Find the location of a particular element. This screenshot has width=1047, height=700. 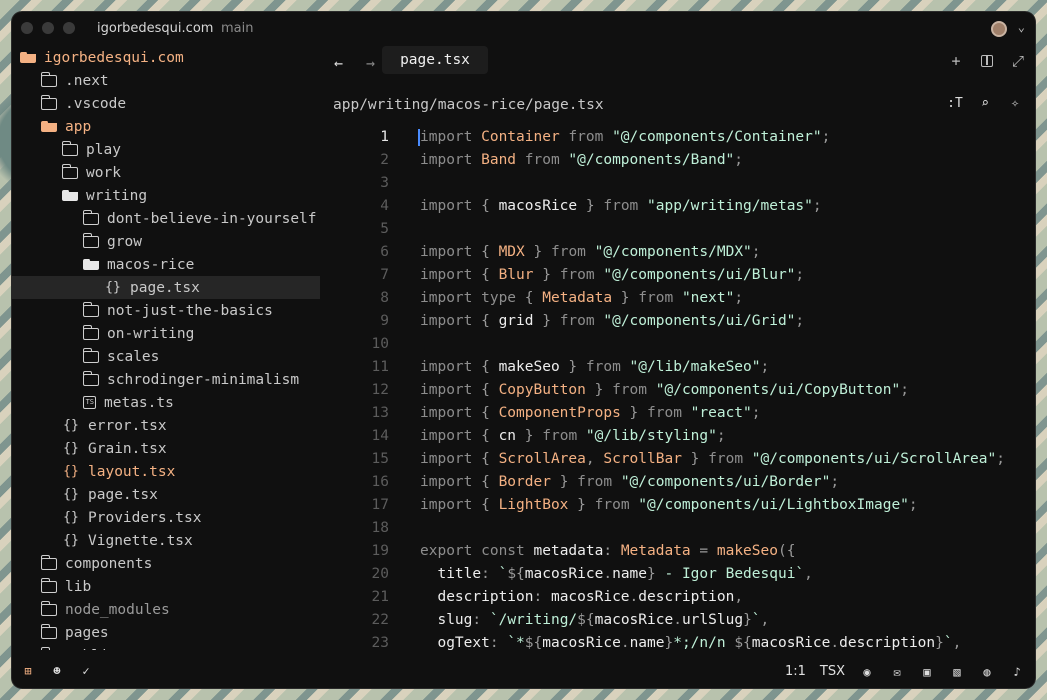

code-line: 3 is located at coordinates (677, 183).